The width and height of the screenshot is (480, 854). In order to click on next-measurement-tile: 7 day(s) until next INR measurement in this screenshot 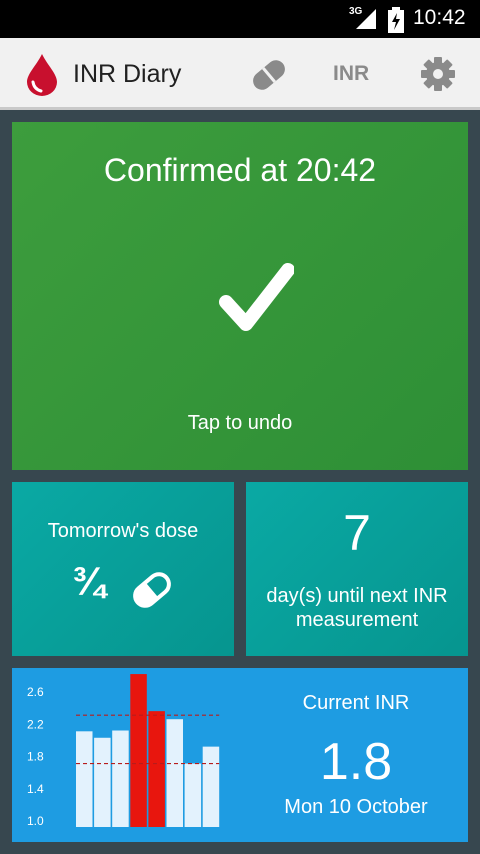, I will do `click(357, 569)`.